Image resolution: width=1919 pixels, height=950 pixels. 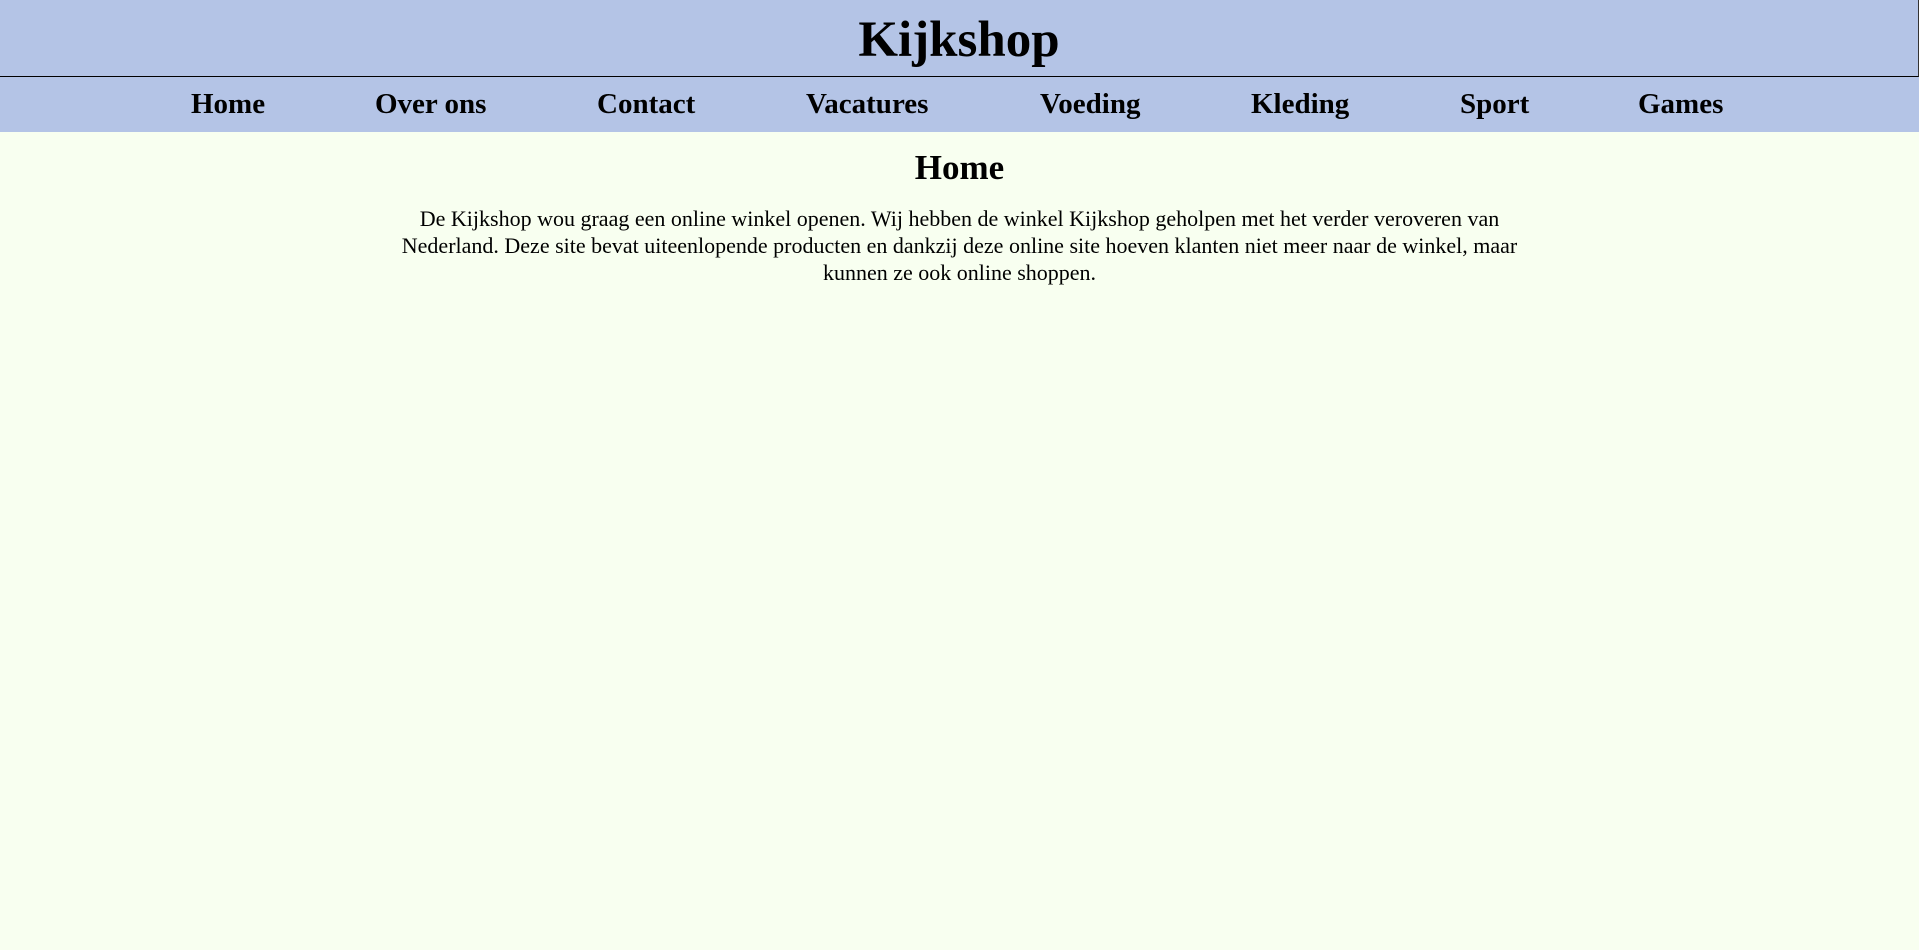 What do you see at coordinates (646, 104) in the screenshot?
I see `nav-item-contact: Contact` at bounding box center [646, 104].